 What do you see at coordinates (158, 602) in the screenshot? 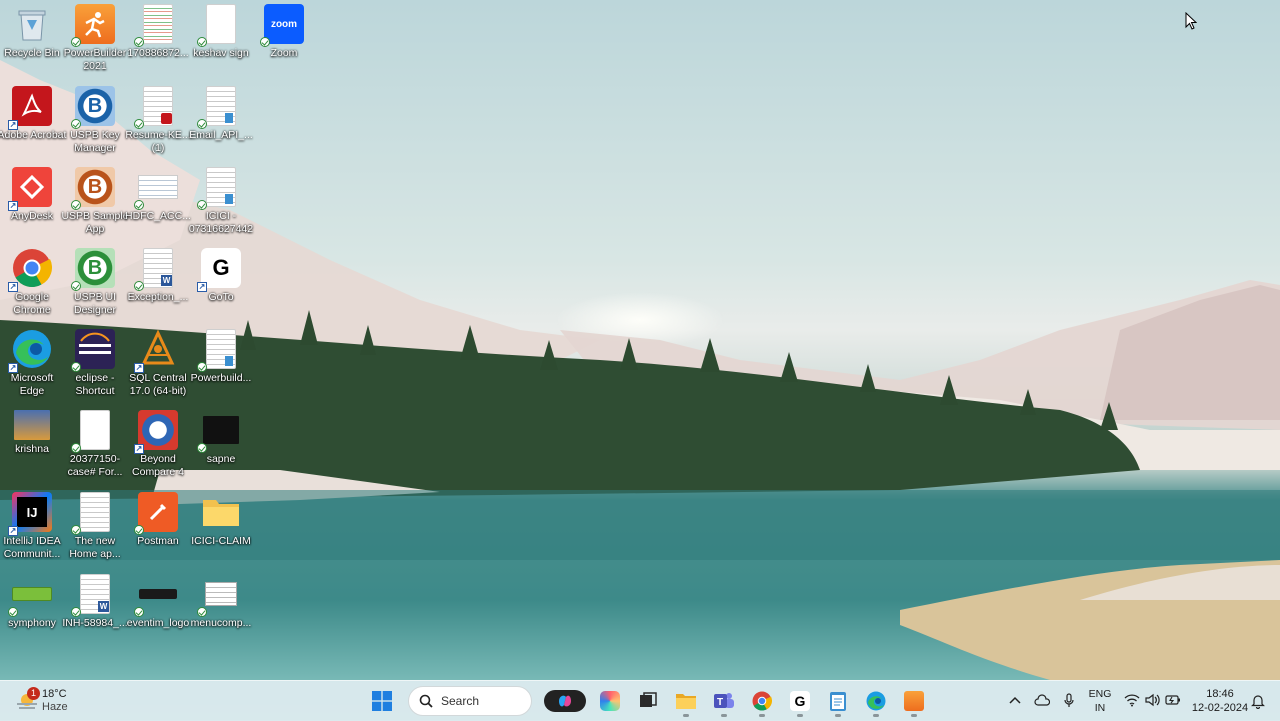
I see `desktop-icon-eventim-logo: eventim_logo` at bounding box center [158, 602].